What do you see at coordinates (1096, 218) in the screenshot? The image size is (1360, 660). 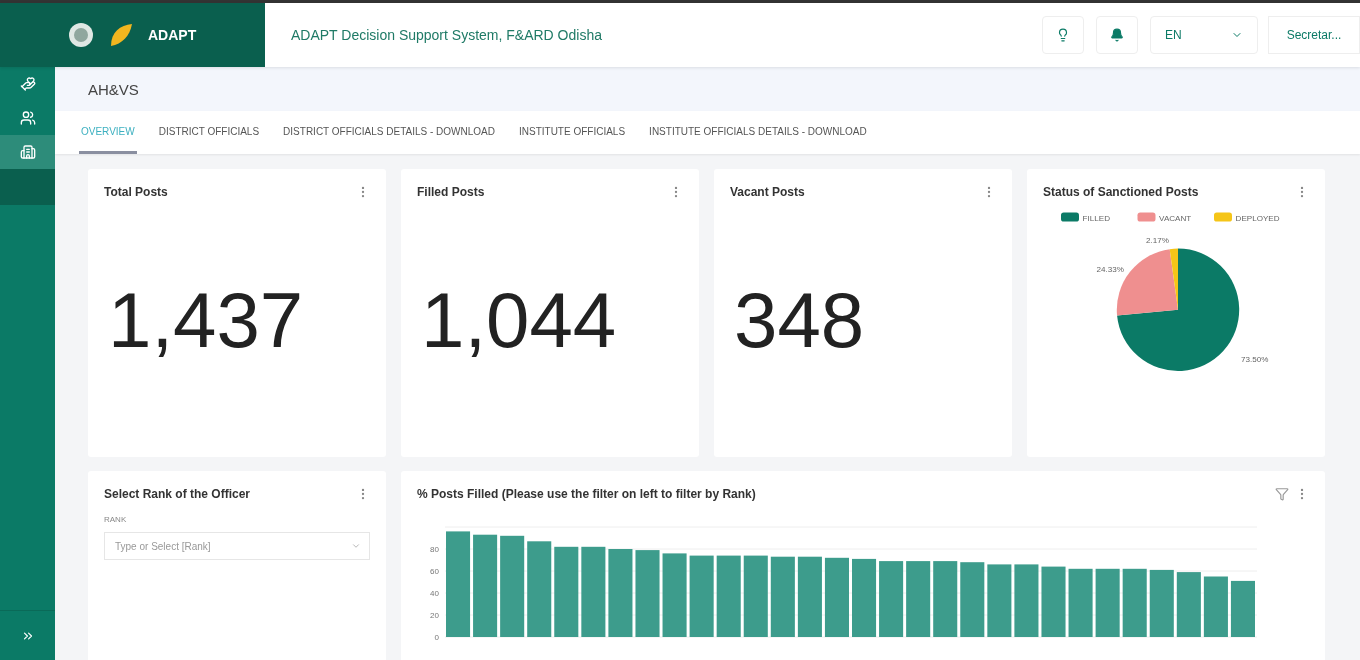 I see `legend-label: FILLED` at bounding box center [1096, 218].